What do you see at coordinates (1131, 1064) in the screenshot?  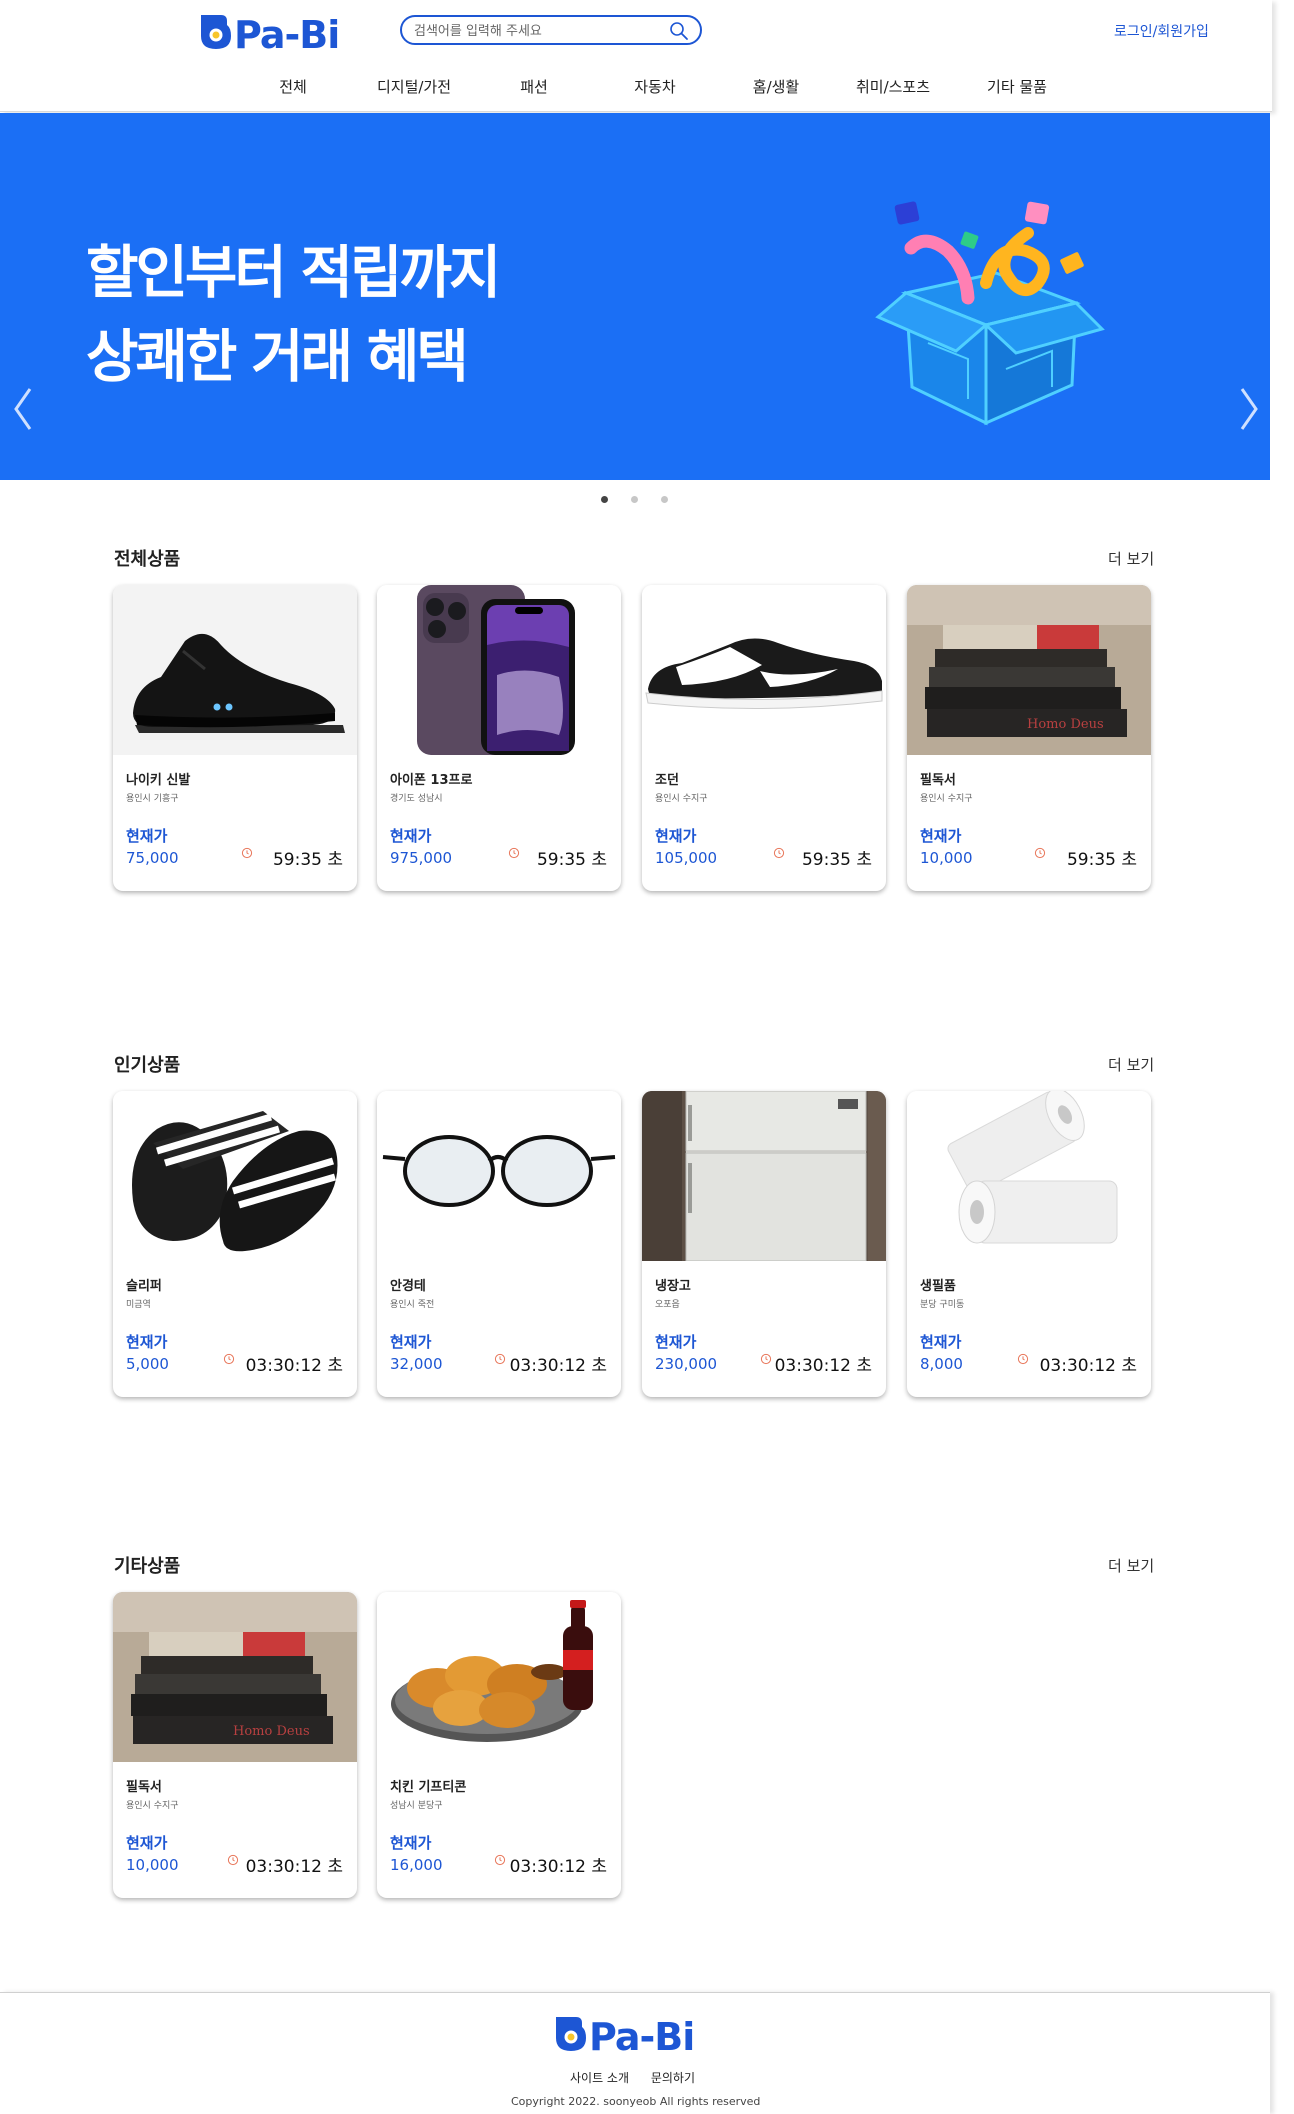 I see `more-link-popular-products: 더 보기` at bounding box center [1131, 1064].